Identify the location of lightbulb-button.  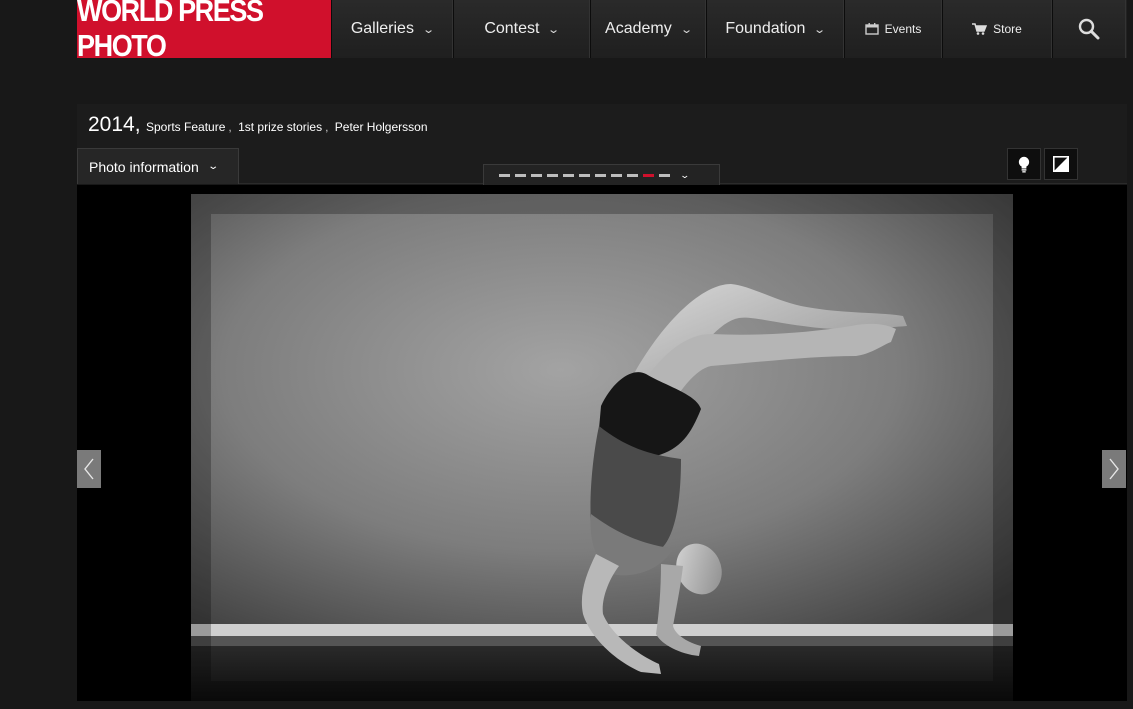
(1024, 164).